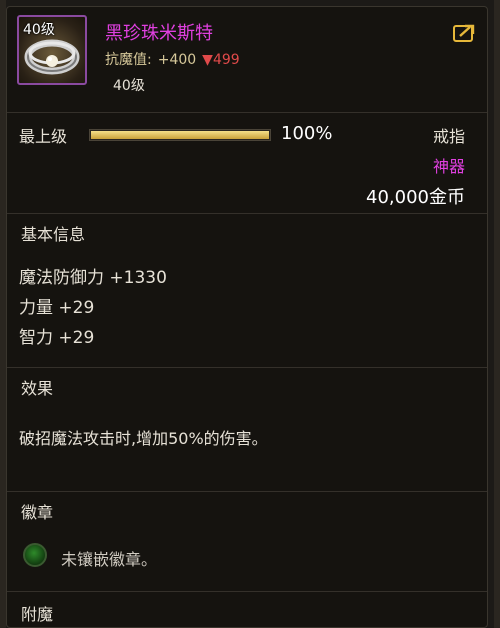  What do you see at coordinates (247, 56) in the screenshot?
I see `item-header: 40级 黑珍珠米斯特 抗魔值: +400 ▼499 40级` at bounding box center [247, 56].